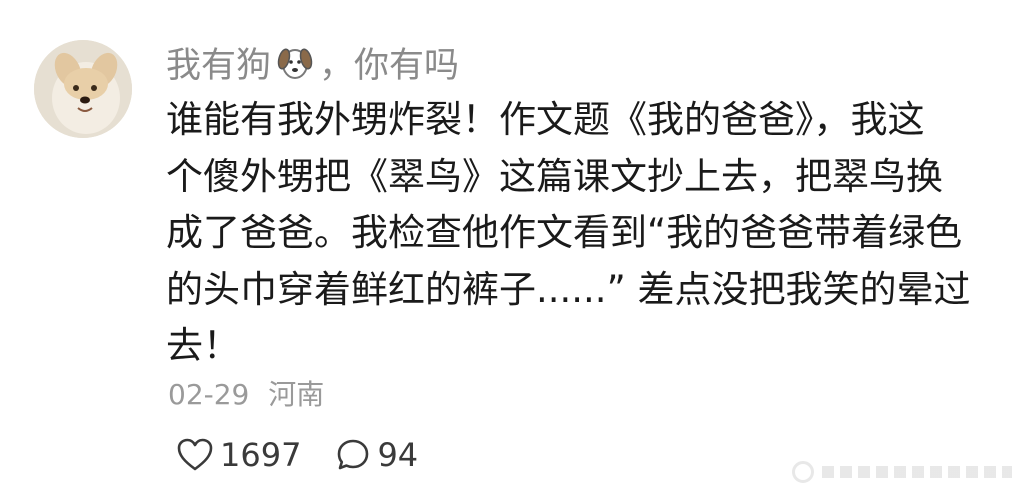 Image resolution: width=1024 pixels, height=495 pixels. What do you see at coordinates (296, 394) in the screenshot?
I see `comment-location: 河南` at bounding box center [296, 394].